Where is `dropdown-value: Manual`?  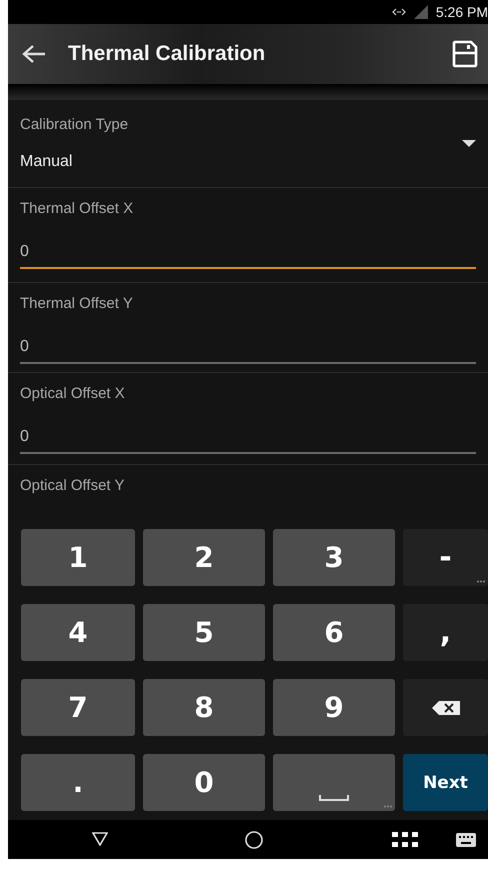
dropdown-value: Manual is located at coordinates (47, 162).